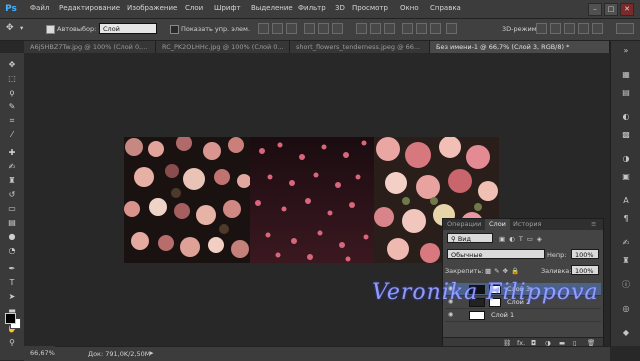 This screenshot has height=361, width=640. What do you see at coordinates (272, 8) in the screenshot?
I see `menu-select: Выделение` at bounding box center [272, 8].